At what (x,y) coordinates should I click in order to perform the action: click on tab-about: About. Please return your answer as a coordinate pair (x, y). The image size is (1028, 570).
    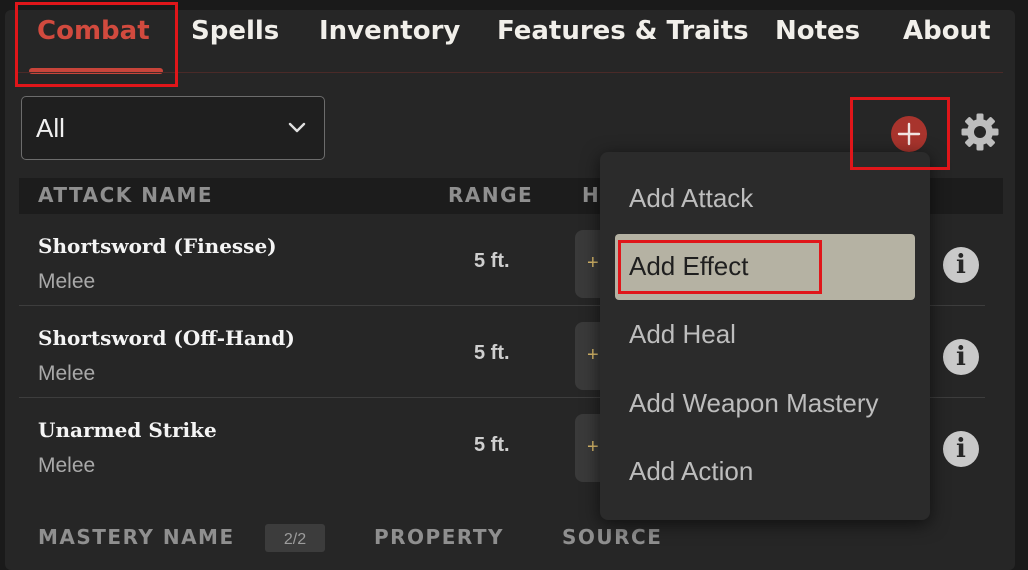
    Looking at the image, I should click on (947, 31).